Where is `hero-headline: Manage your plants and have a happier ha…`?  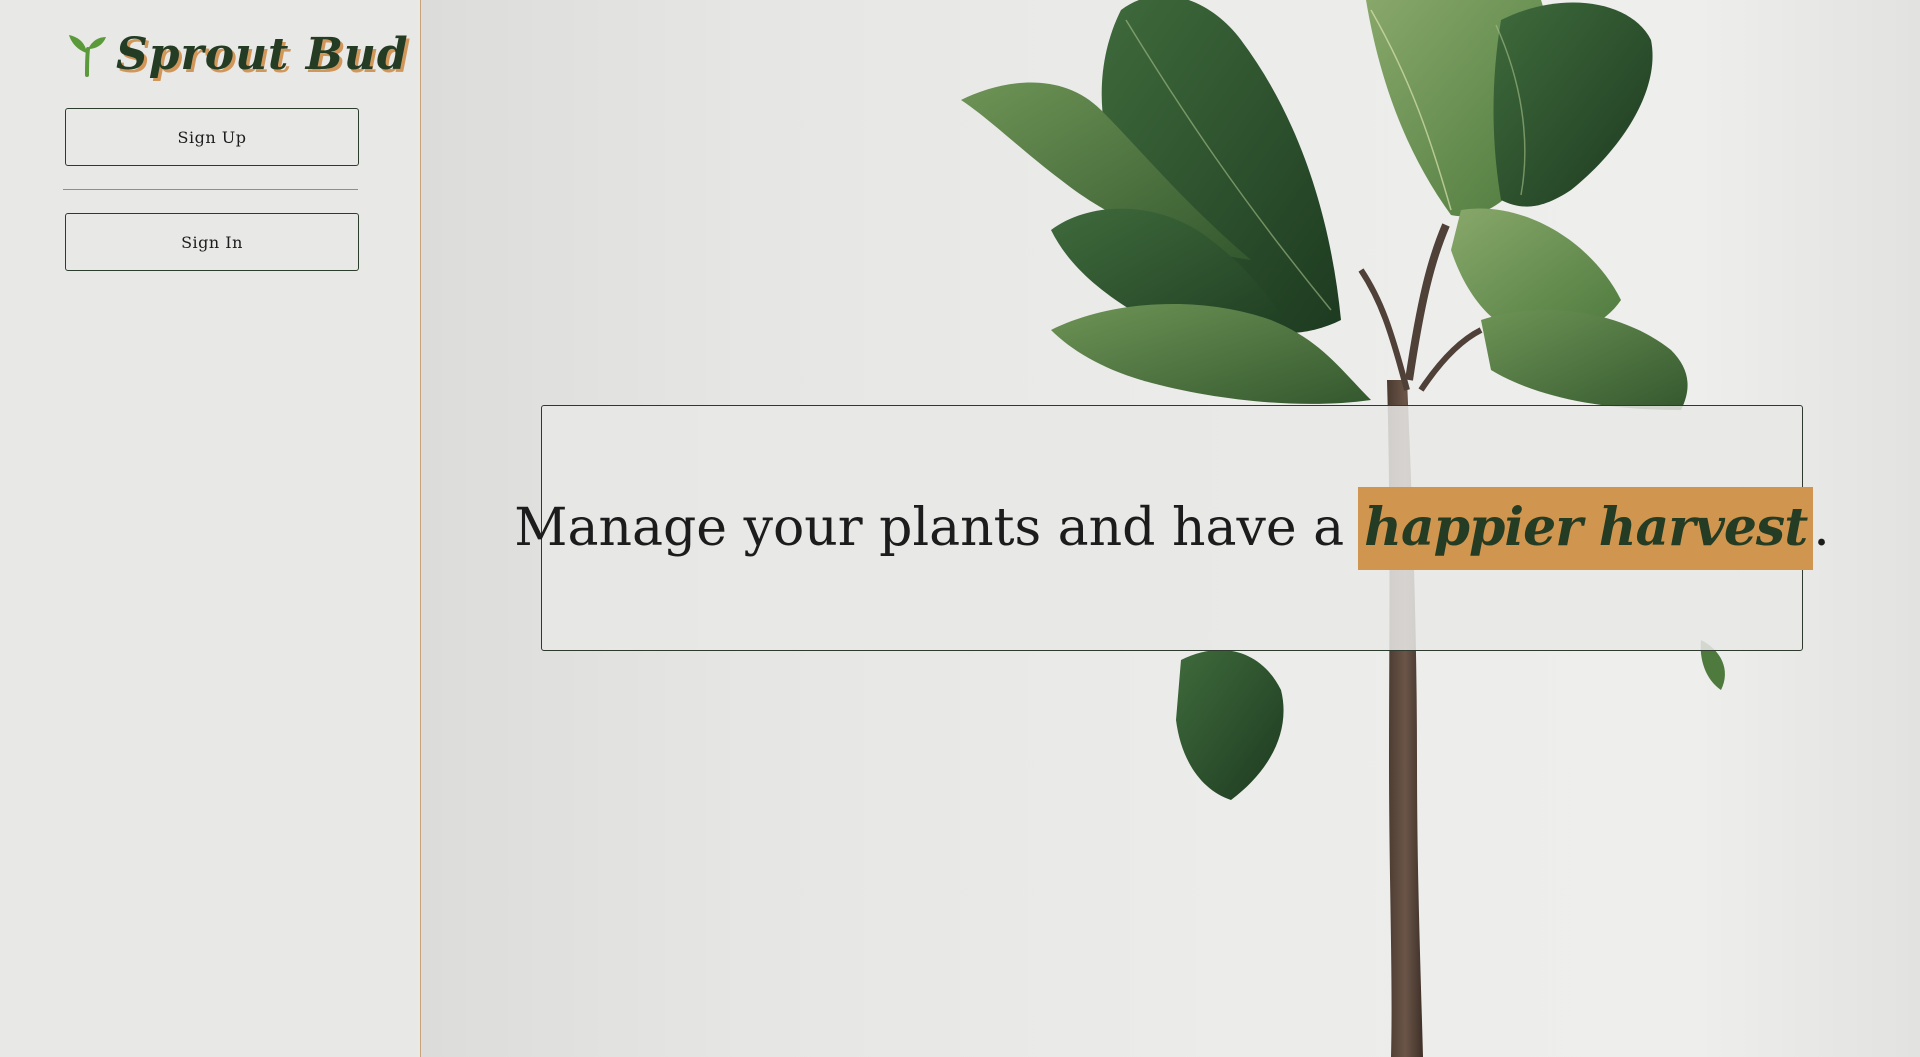
hero-headline: Manage your plants and have a happier ha… is located at coordinates (1172, 528).